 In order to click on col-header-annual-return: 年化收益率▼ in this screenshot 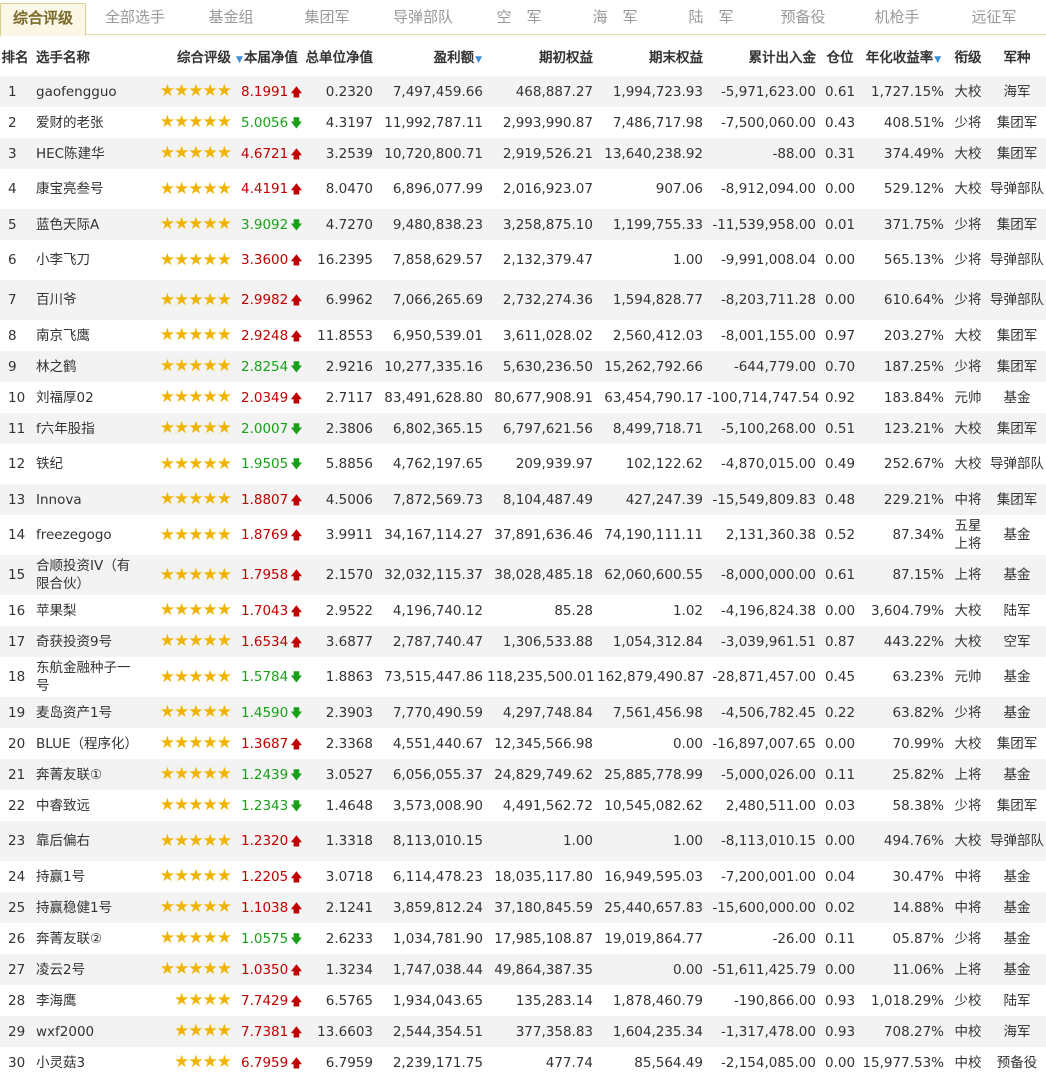, I will do `click(904, 55)`.